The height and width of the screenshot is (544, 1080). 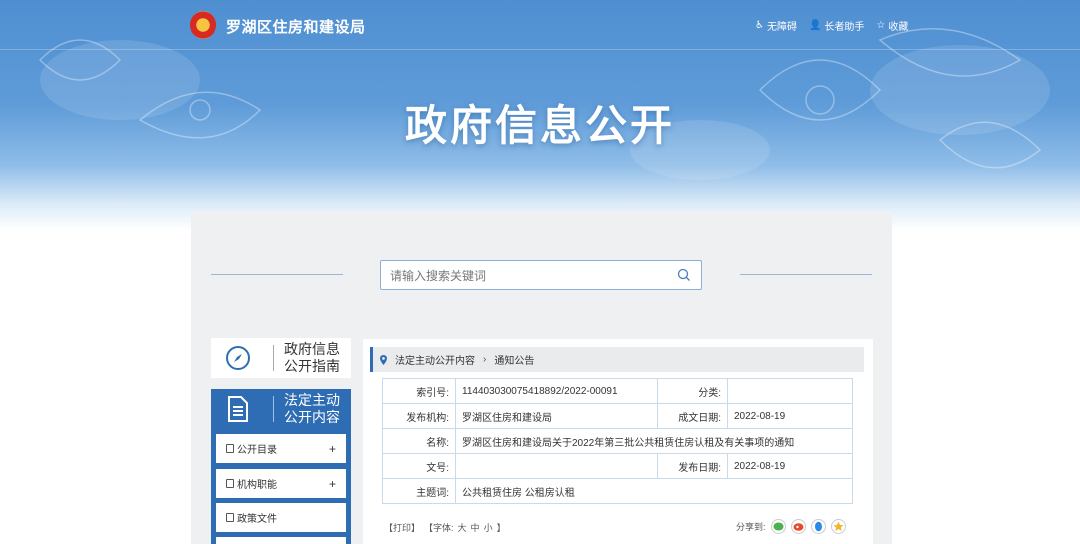 What do you see at coordinates (402, 527) in the screenshot?
I see `print-button: 【打印】` at bounding box center [402, 527].